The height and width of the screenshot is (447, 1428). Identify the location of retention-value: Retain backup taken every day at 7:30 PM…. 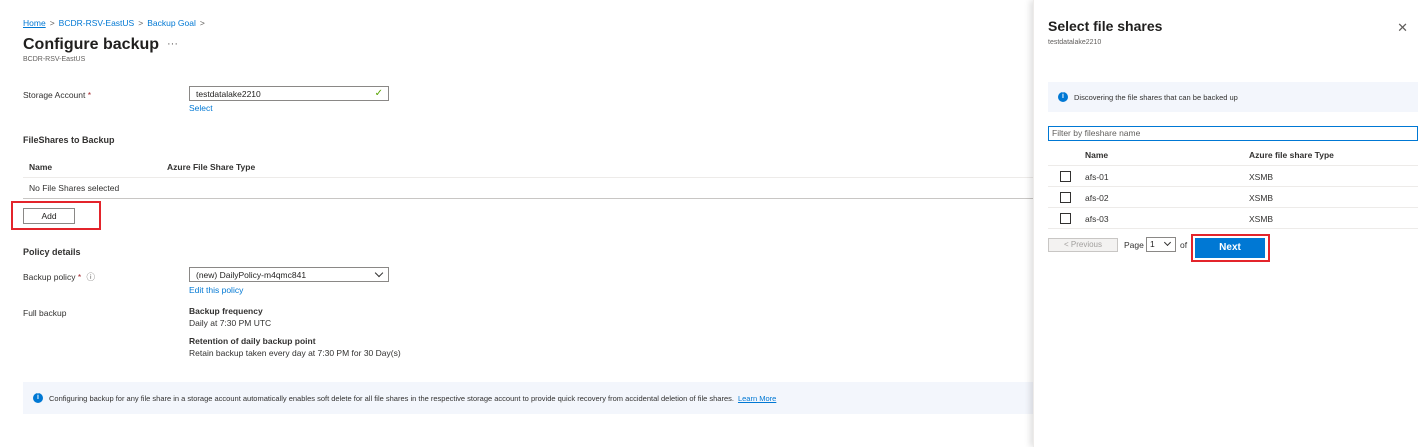
(295, 353).